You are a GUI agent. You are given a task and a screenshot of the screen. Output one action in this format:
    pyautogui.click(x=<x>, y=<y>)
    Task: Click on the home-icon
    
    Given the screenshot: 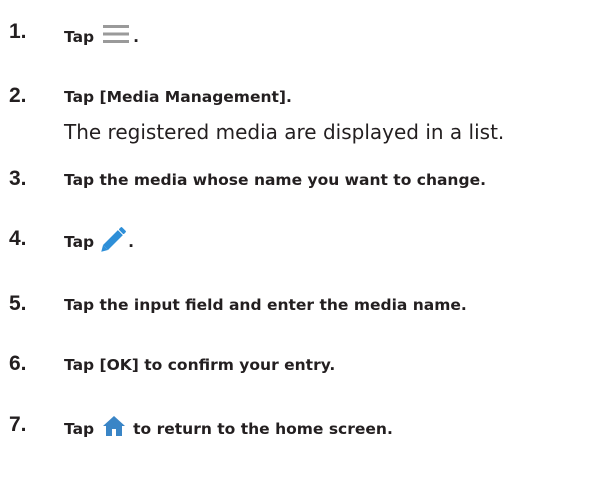 What is the action you would take?
    pyautogui.click(x=114, y=429)
    